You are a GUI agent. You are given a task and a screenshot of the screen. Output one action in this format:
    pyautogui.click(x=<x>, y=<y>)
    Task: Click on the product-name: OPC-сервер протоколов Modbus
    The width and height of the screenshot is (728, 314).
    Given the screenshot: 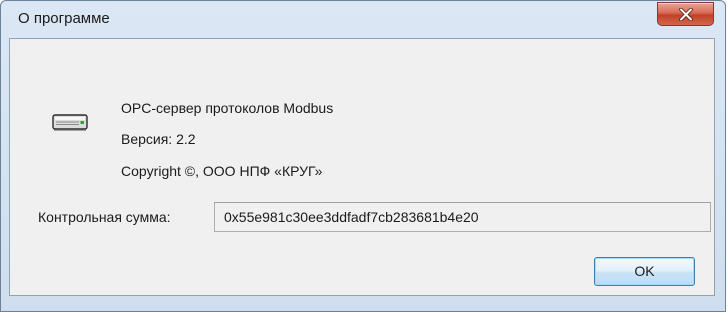 What is the action you would take?
    pyautogui.click(x=227, y=108)
    